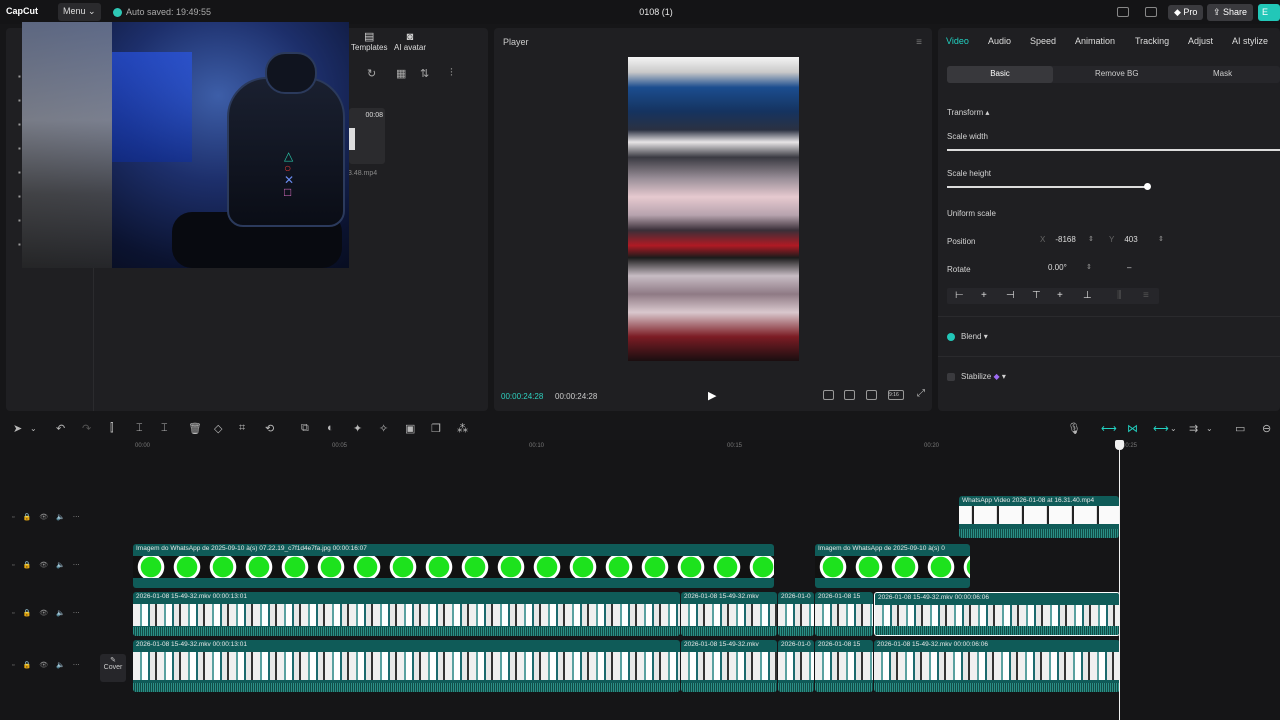 Image resolution: width=1280 pixels, height=720 pixels. What do you see at coordinates (1193, 428) in the screenshot?
I see `preview-axis-icon: ⇉` at bounding box center [1193, 428].